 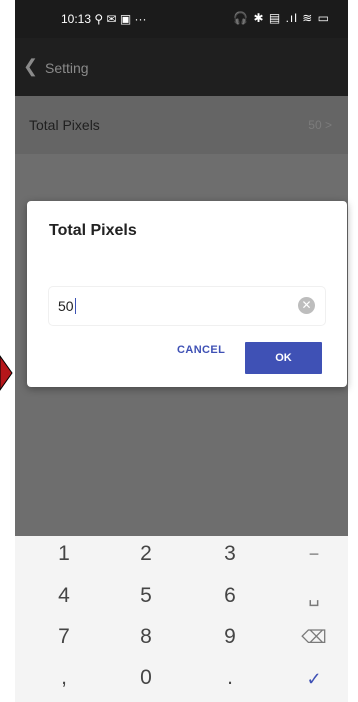 What do you see at coordinates (146, 678) in the screenshot?
I see `key-0: 0` at bounding box center [146, 678].